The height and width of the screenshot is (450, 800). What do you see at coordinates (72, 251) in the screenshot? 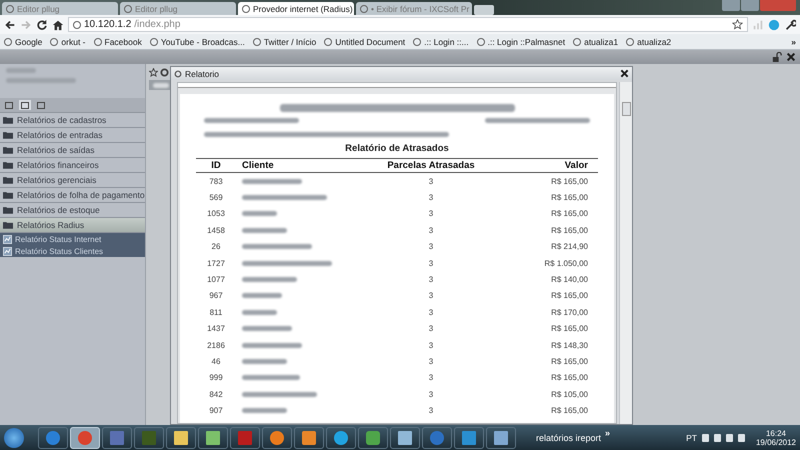
I see `sidebar-subitem: Relatório Status Clientes` at bounding box center [72, 251].